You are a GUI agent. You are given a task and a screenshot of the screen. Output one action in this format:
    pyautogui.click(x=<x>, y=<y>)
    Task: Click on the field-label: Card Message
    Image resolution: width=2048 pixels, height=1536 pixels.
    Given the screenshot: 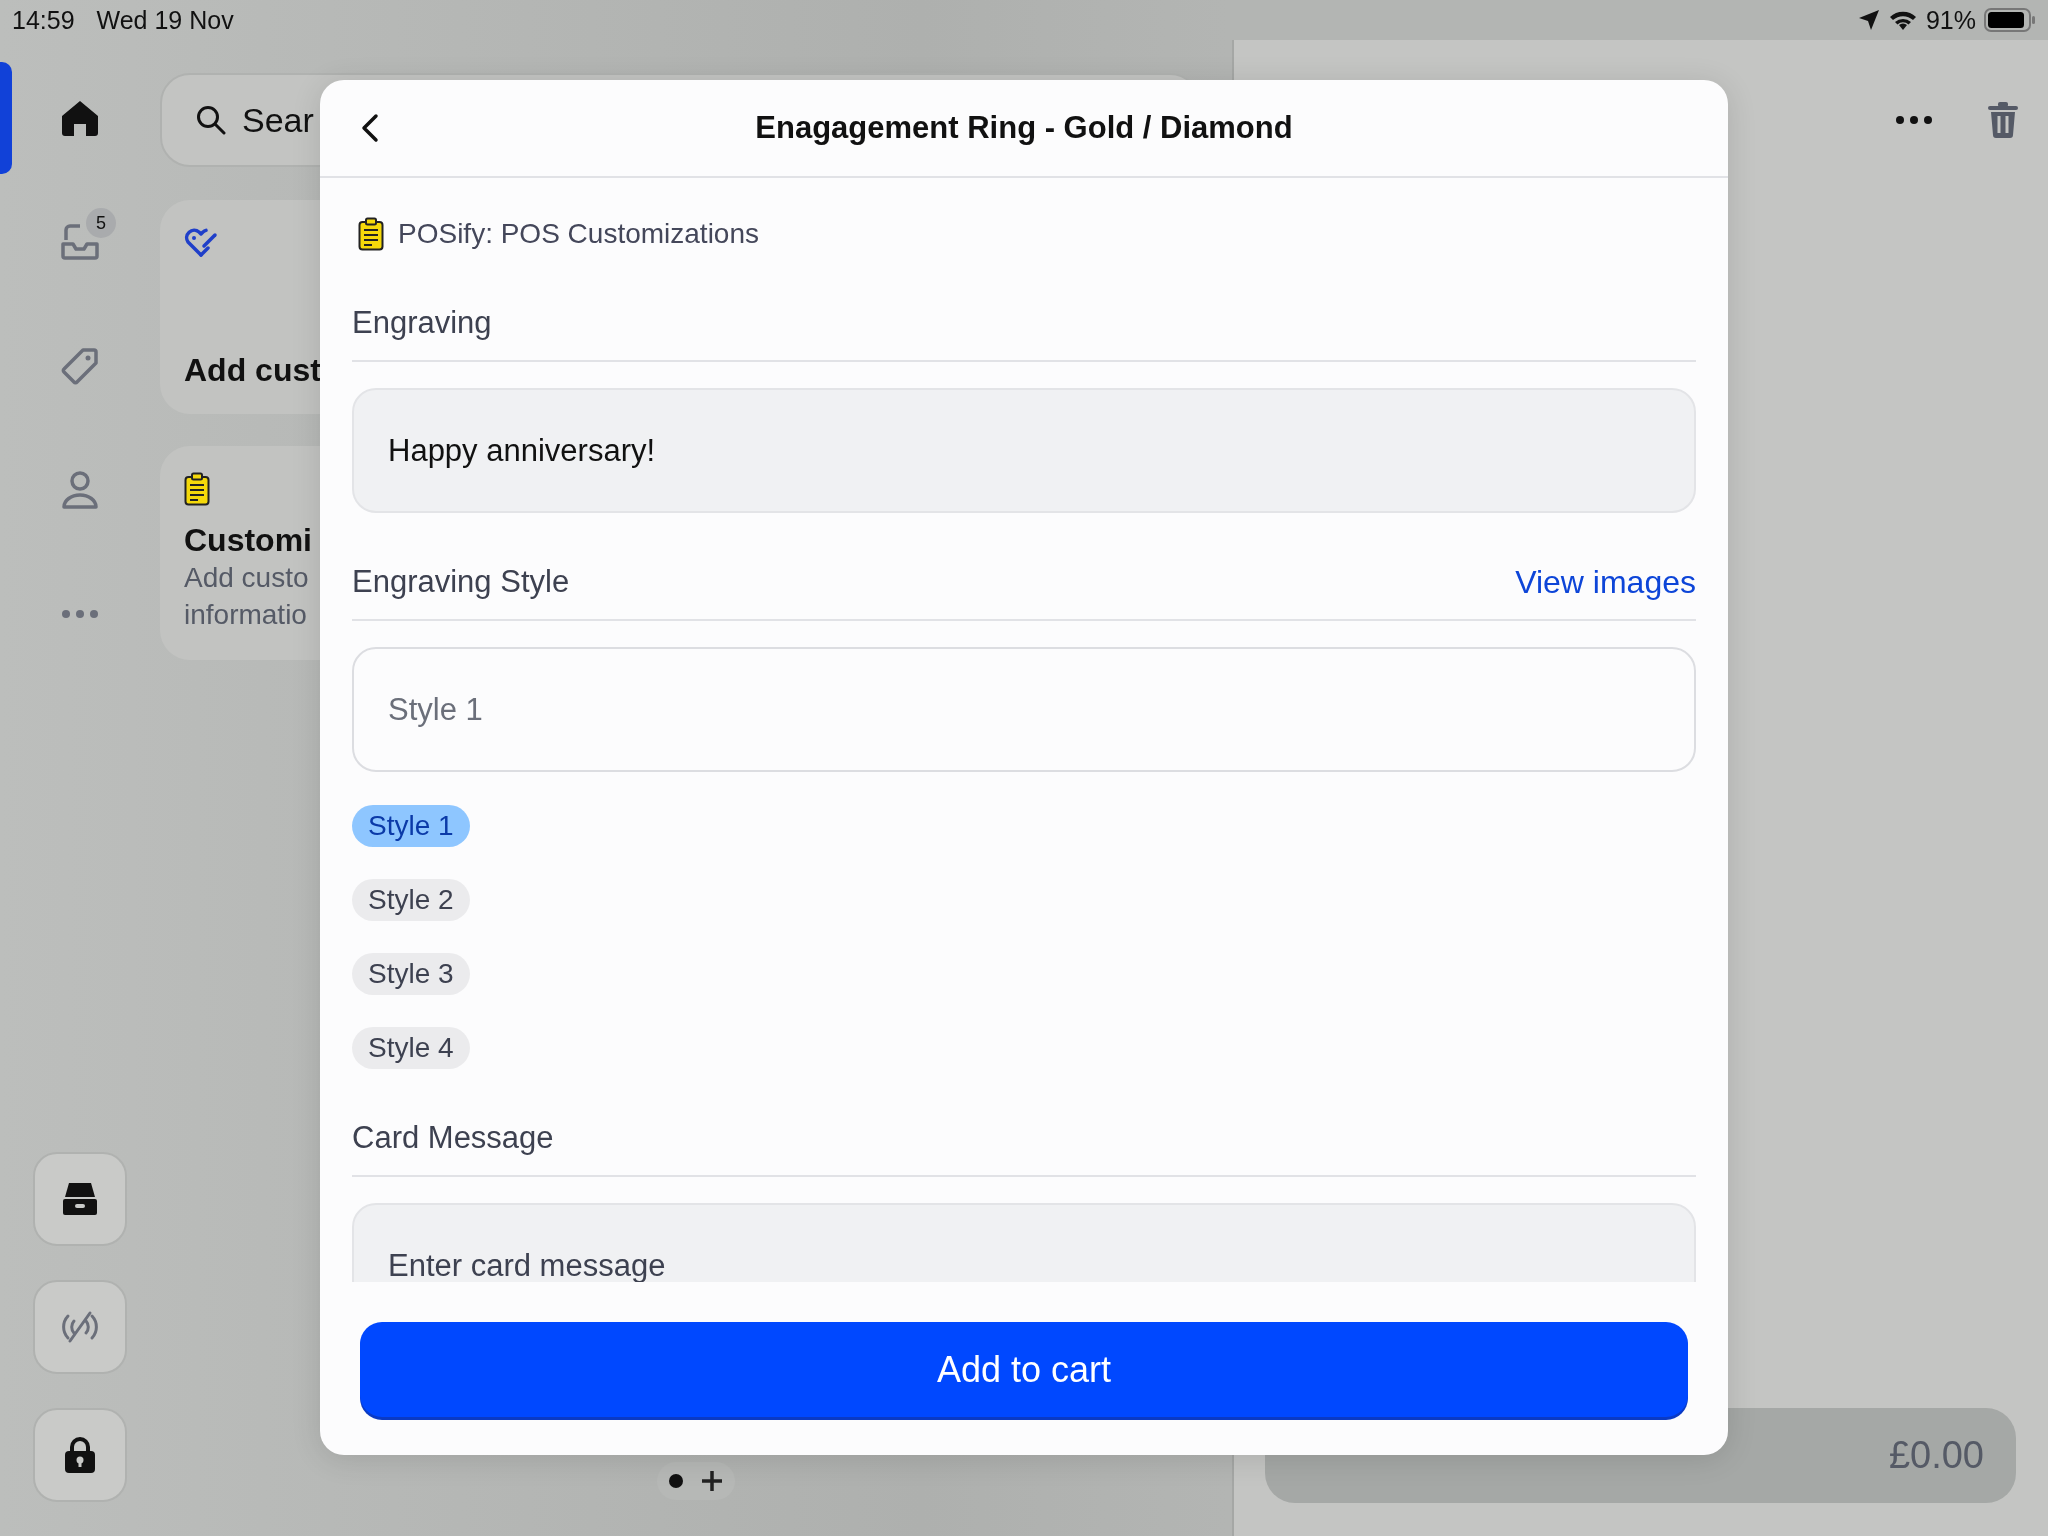 What is the action you would take?
    pyautogui.click(x=453, y=1138)
    